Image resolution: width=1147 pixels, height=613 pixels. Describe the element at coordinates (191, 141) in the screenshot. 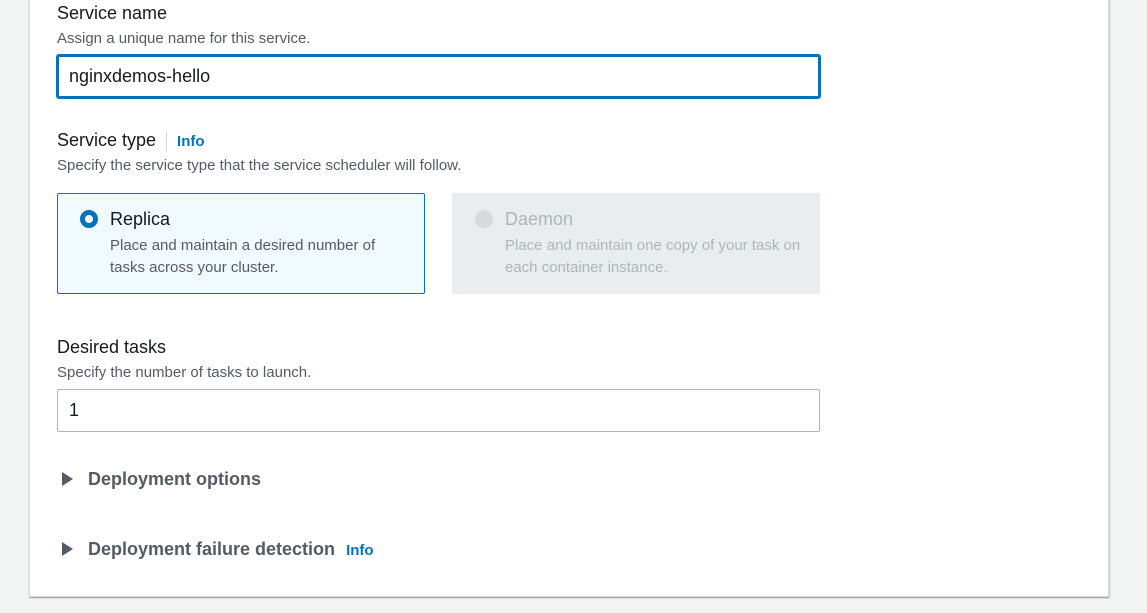

I see `service-type-info-link: Info` at that location.